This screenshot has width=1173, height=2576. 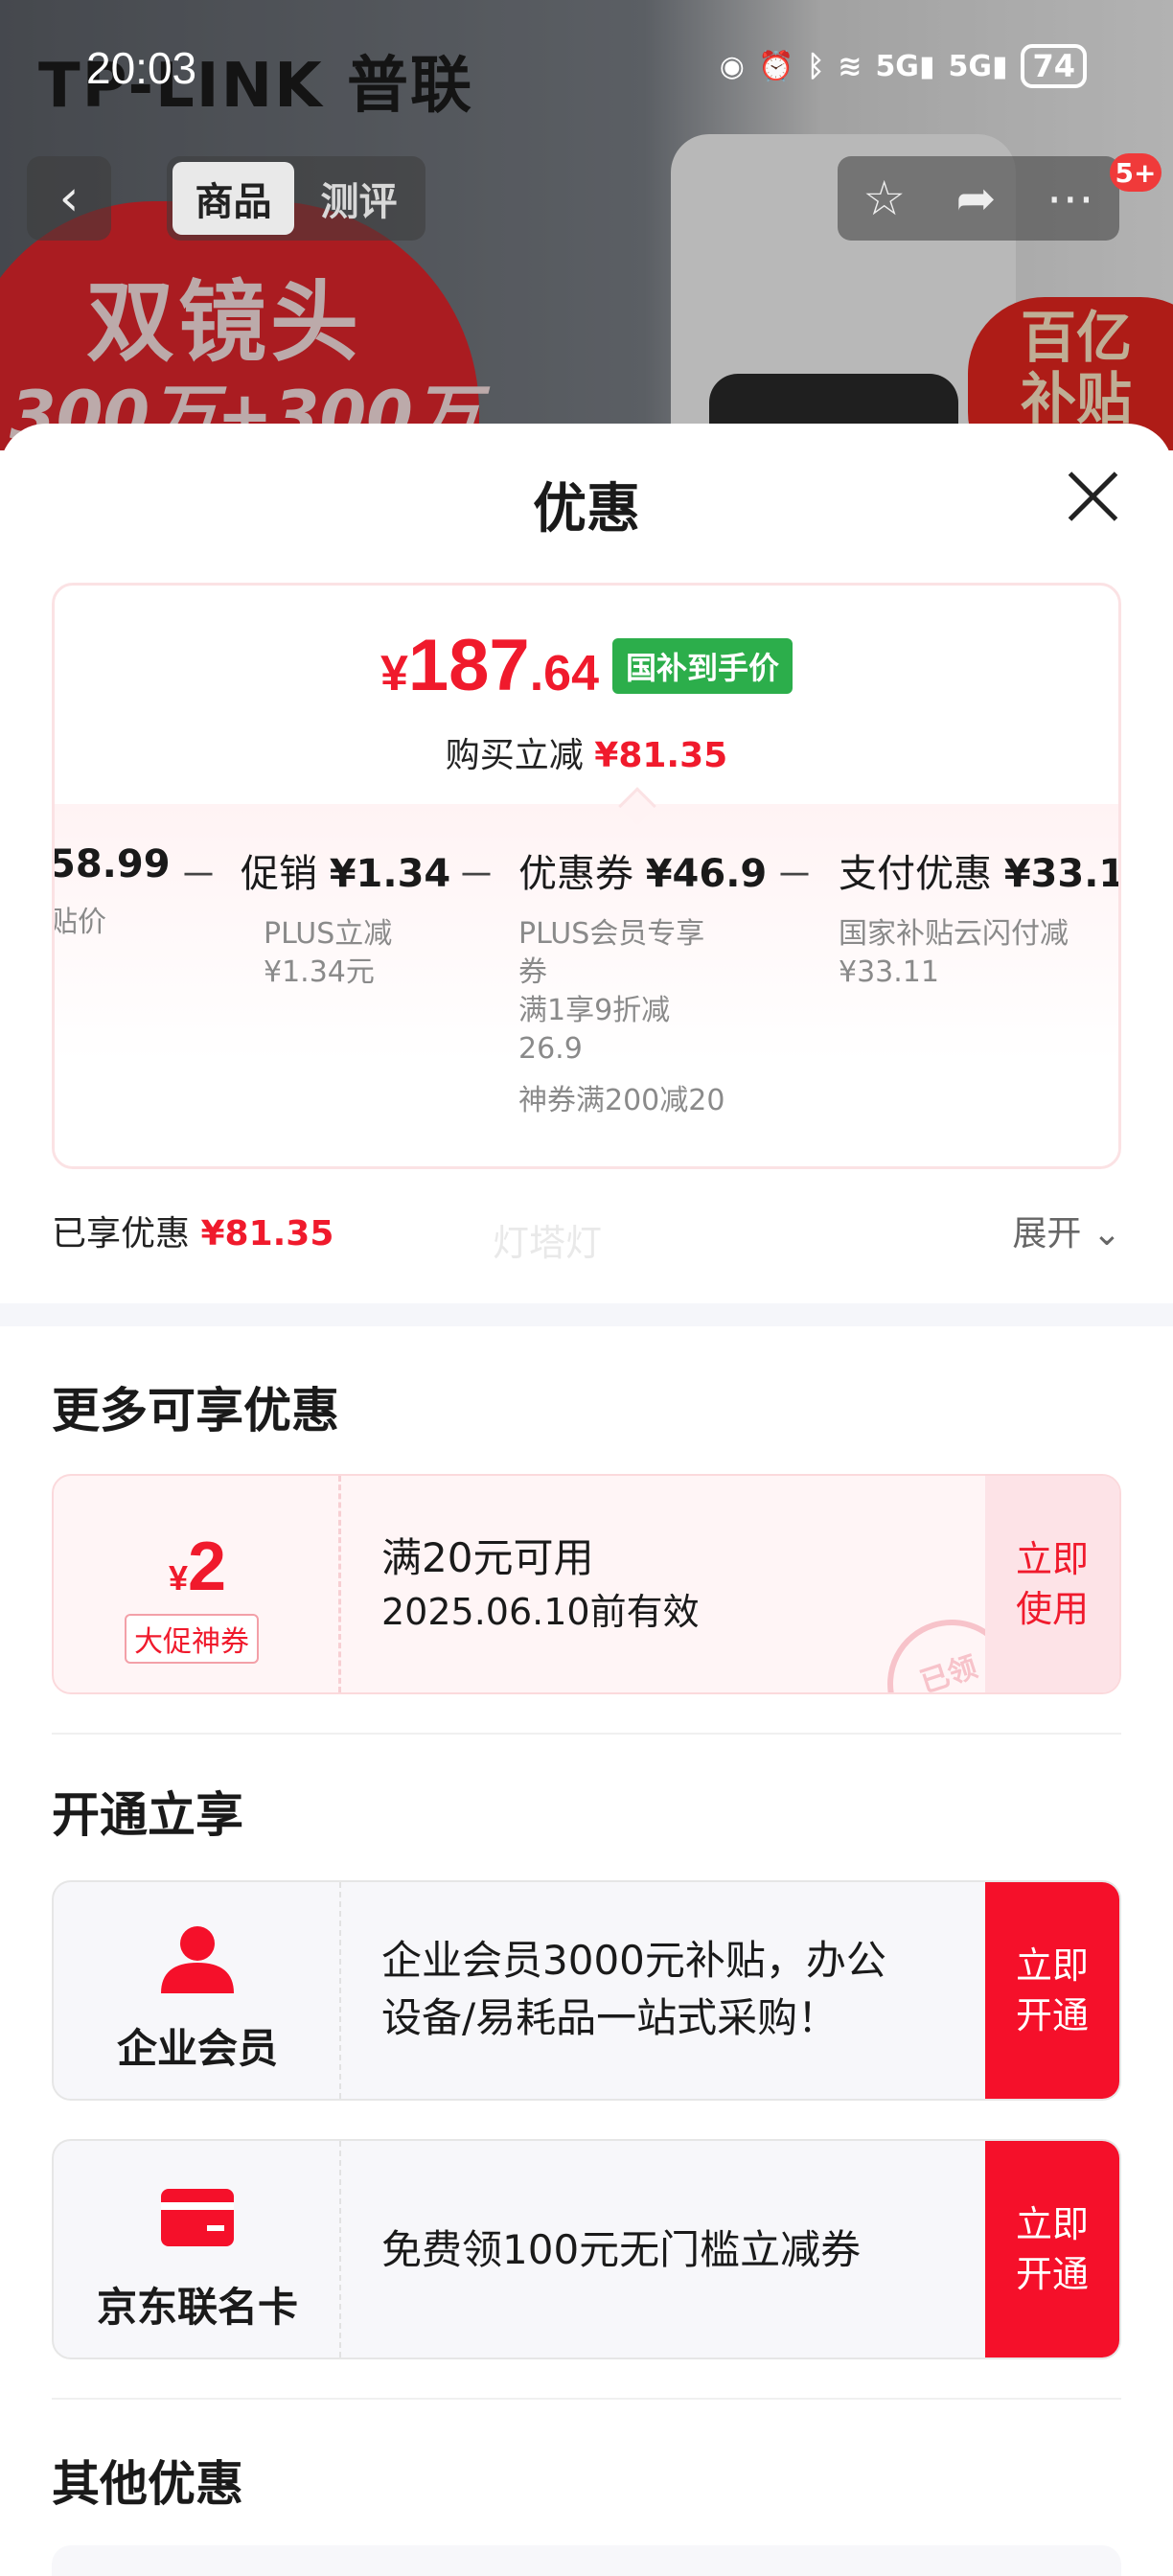 What do you see at coordinates (586, 1314) in the screenshot?
I see `section-divider` at bounding box center [586, 1314].